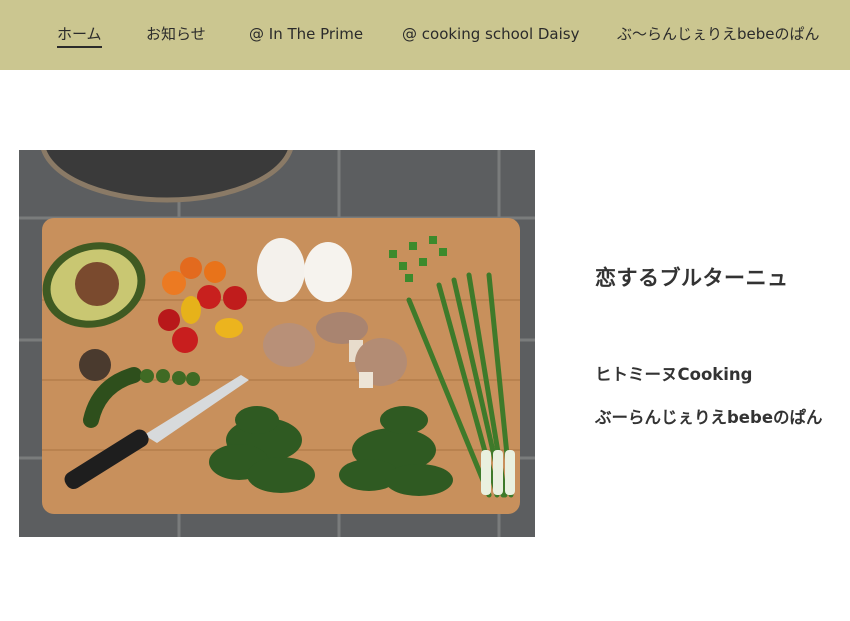  Describe the element at coordinates (176, 34) in the screenshot. I see `nav-item-news: お知らせ` at that location.